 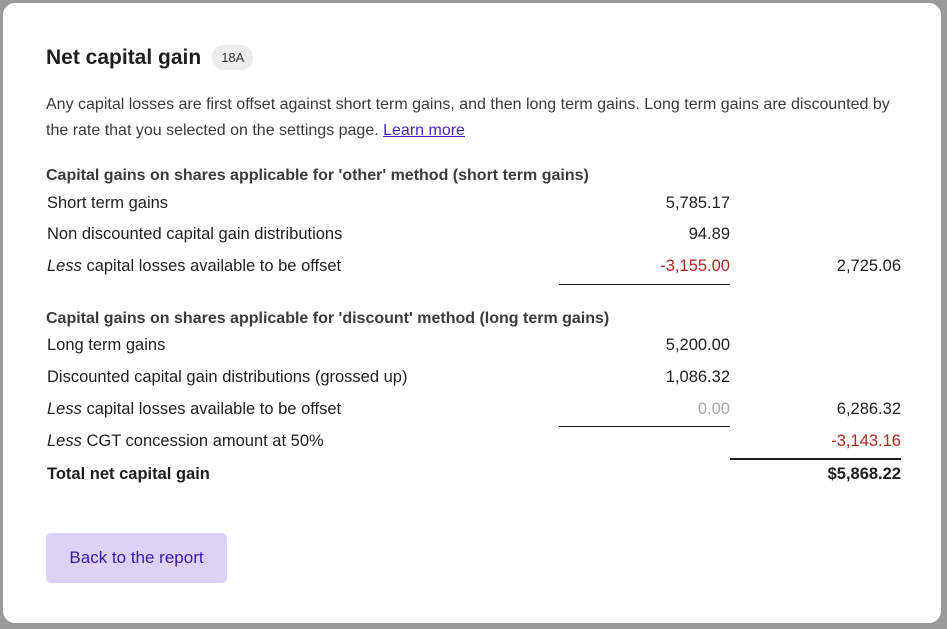 What do you see at coordinates (697, 345) in the screenshot?
I see `row-amount: 5,200.00` at bounding box center [697, 345].